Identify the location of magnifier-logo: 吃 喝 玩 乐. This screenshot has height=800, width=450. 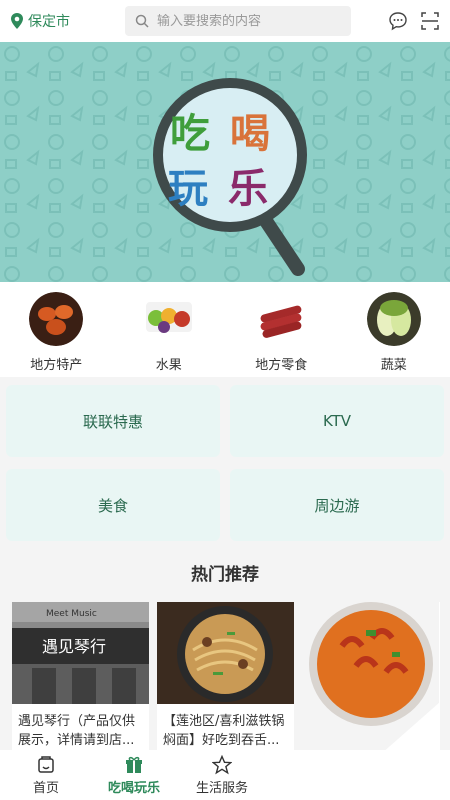
(230, 177).